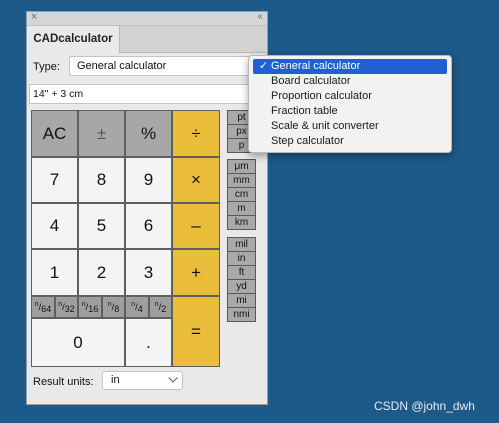 The width and height of the screenshot is (499, 423). Describe the element at coordinates (196, 133) in the screenshot. I see `divide-button: ÷` at that location.